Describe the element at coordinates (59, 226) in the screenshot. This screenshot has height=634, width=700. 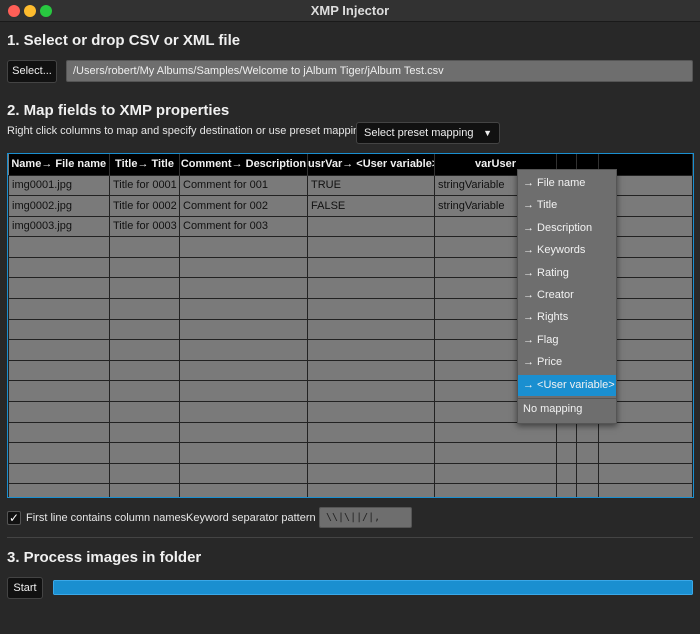
I see `table-cell: img0003.jpg` at that location.